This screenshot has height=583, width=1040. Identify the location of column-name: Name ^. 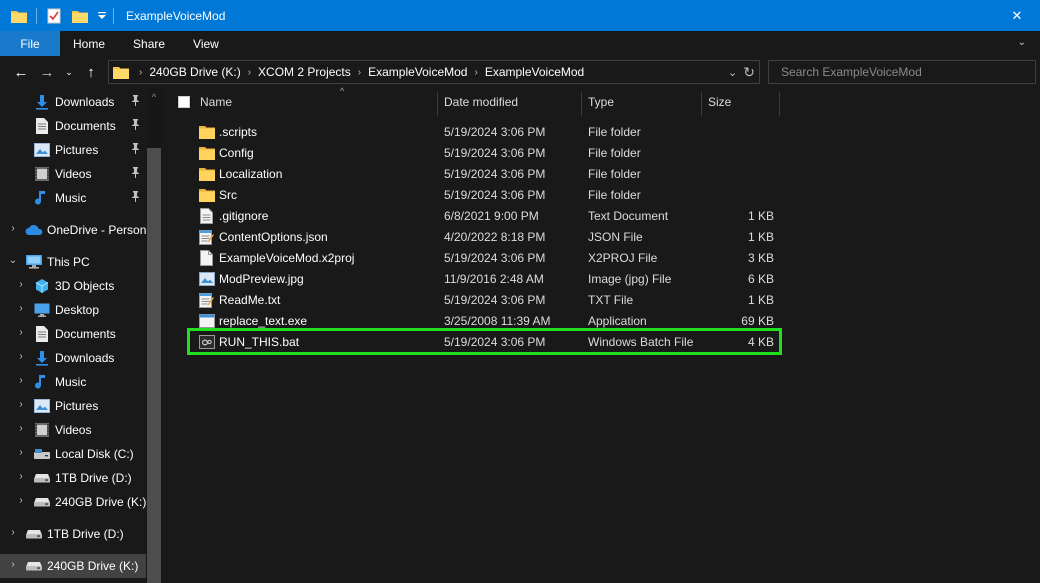
(318, 101).